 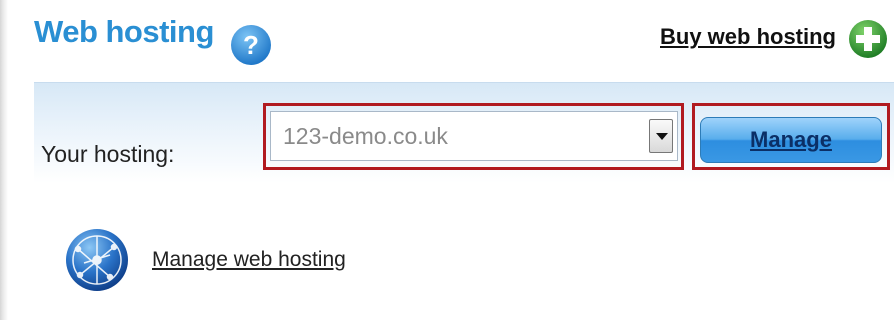 What do you see at coordinates (748, 37) in the screenshot?
I see `buy-web-hosting-link: Buy web hosting` at bounding box center [748, 37].